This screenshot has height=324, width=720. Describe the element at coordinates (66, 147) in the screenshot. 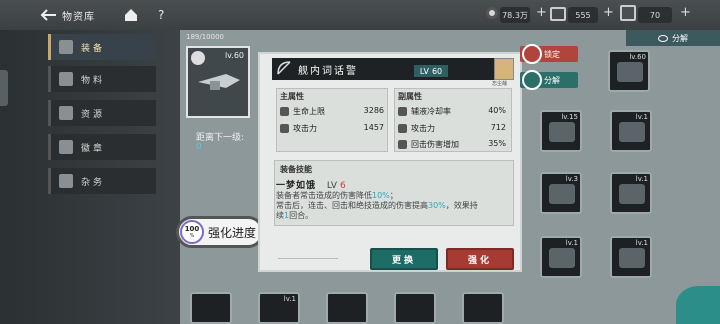

I see `badges-icon` at that location.